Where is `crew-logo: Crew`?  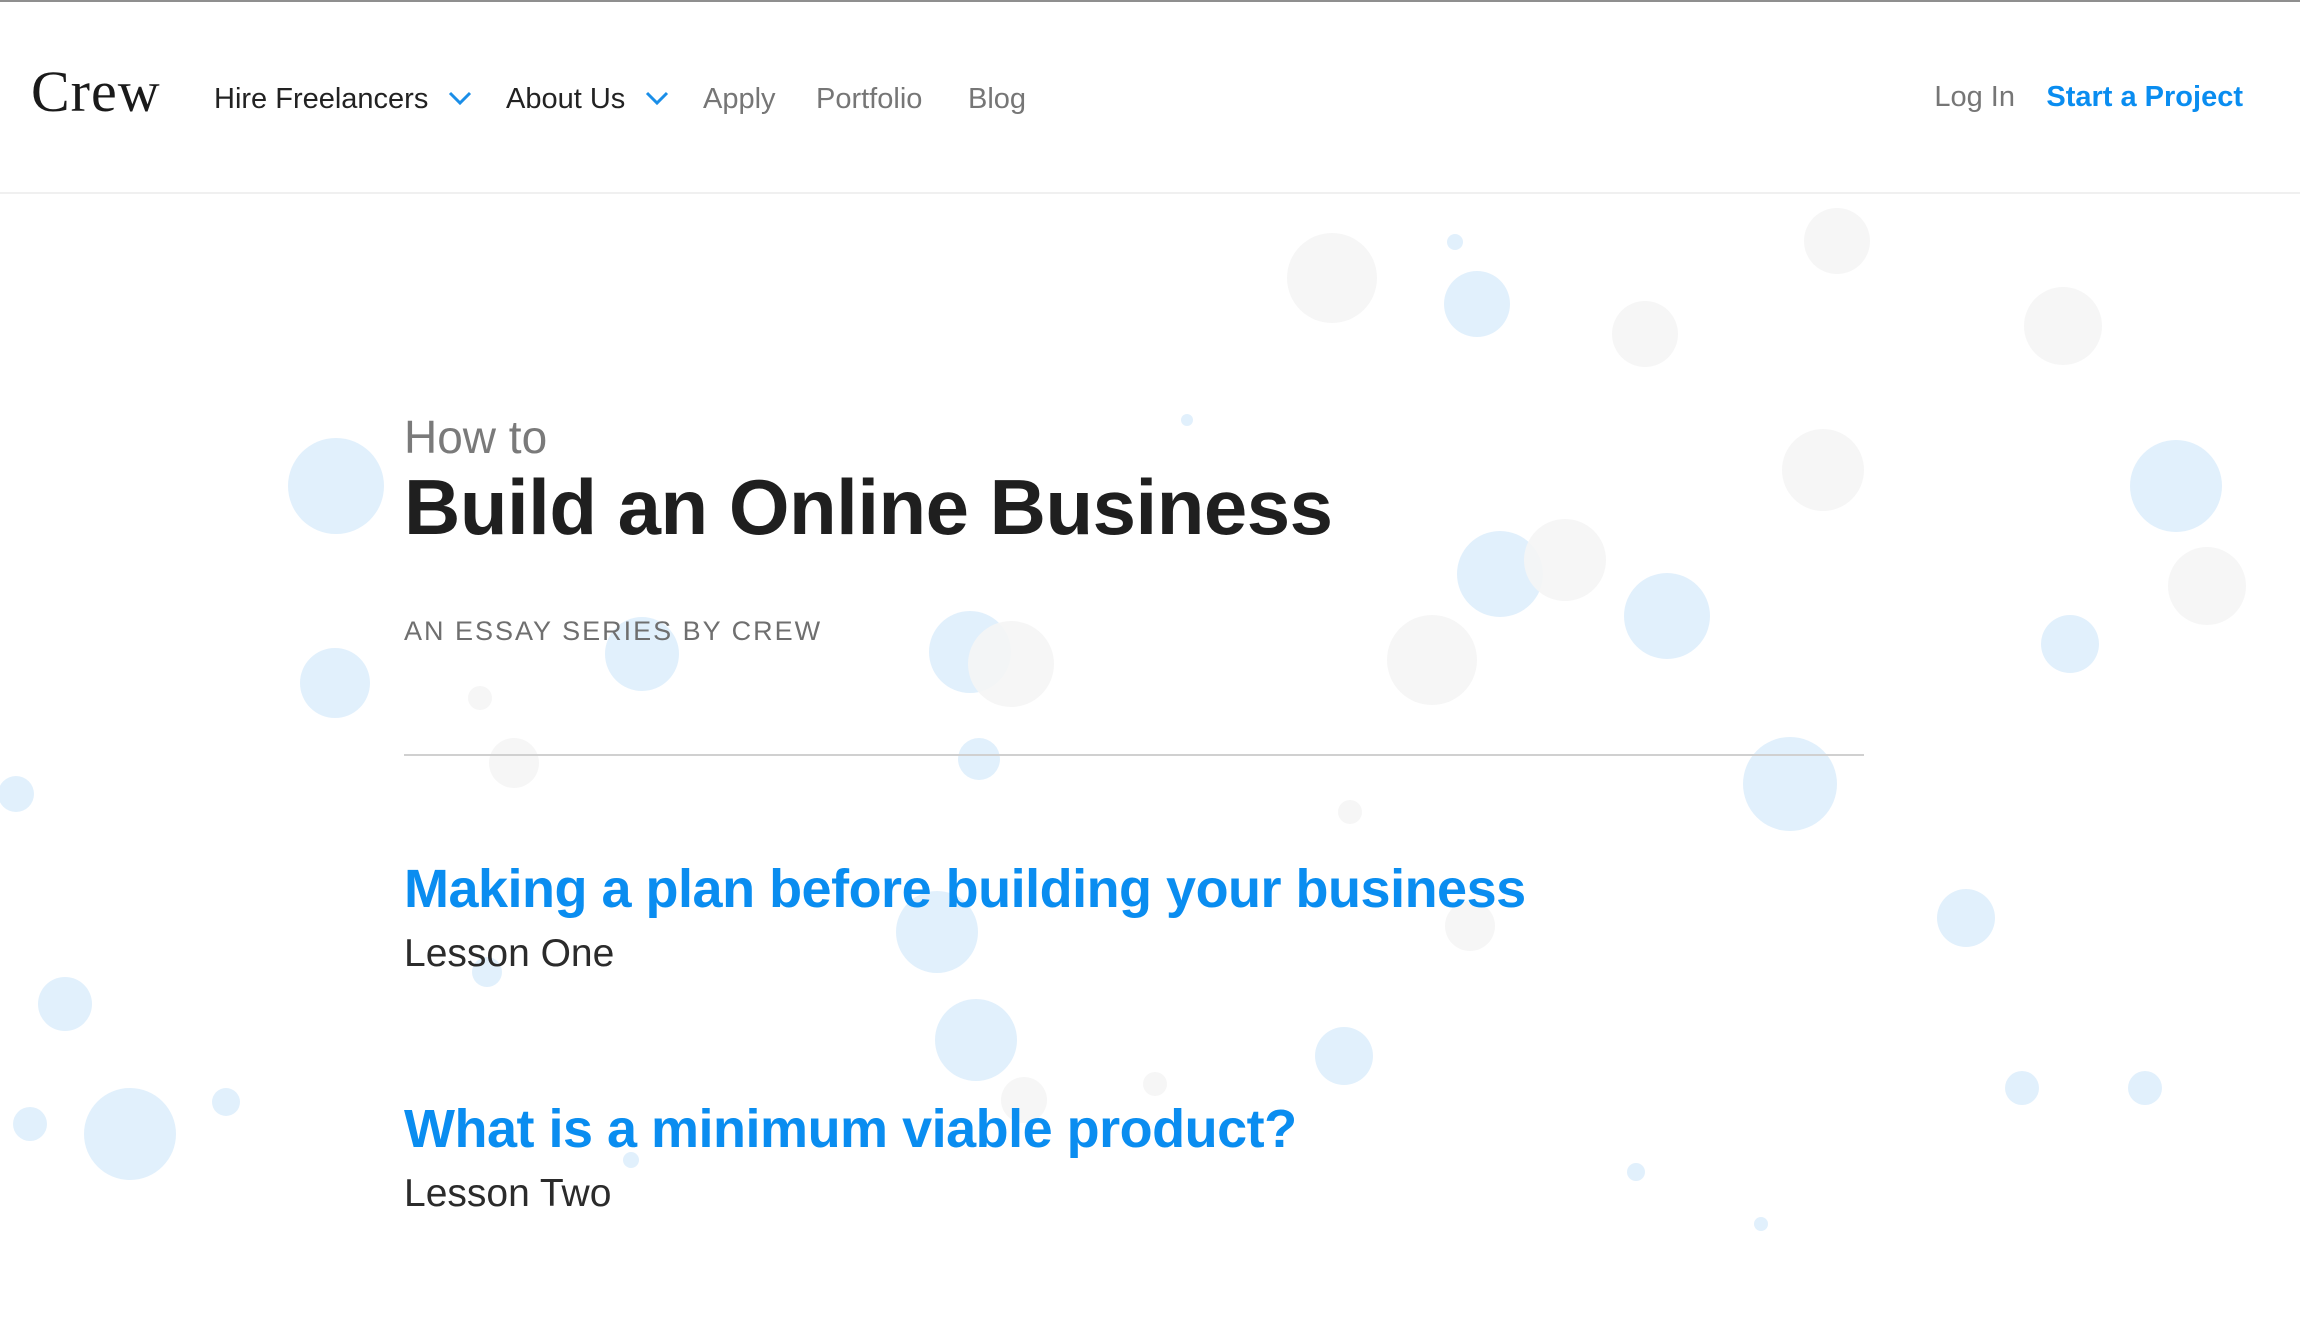
crew-logo: Crew is located at coordinates (96, 91).